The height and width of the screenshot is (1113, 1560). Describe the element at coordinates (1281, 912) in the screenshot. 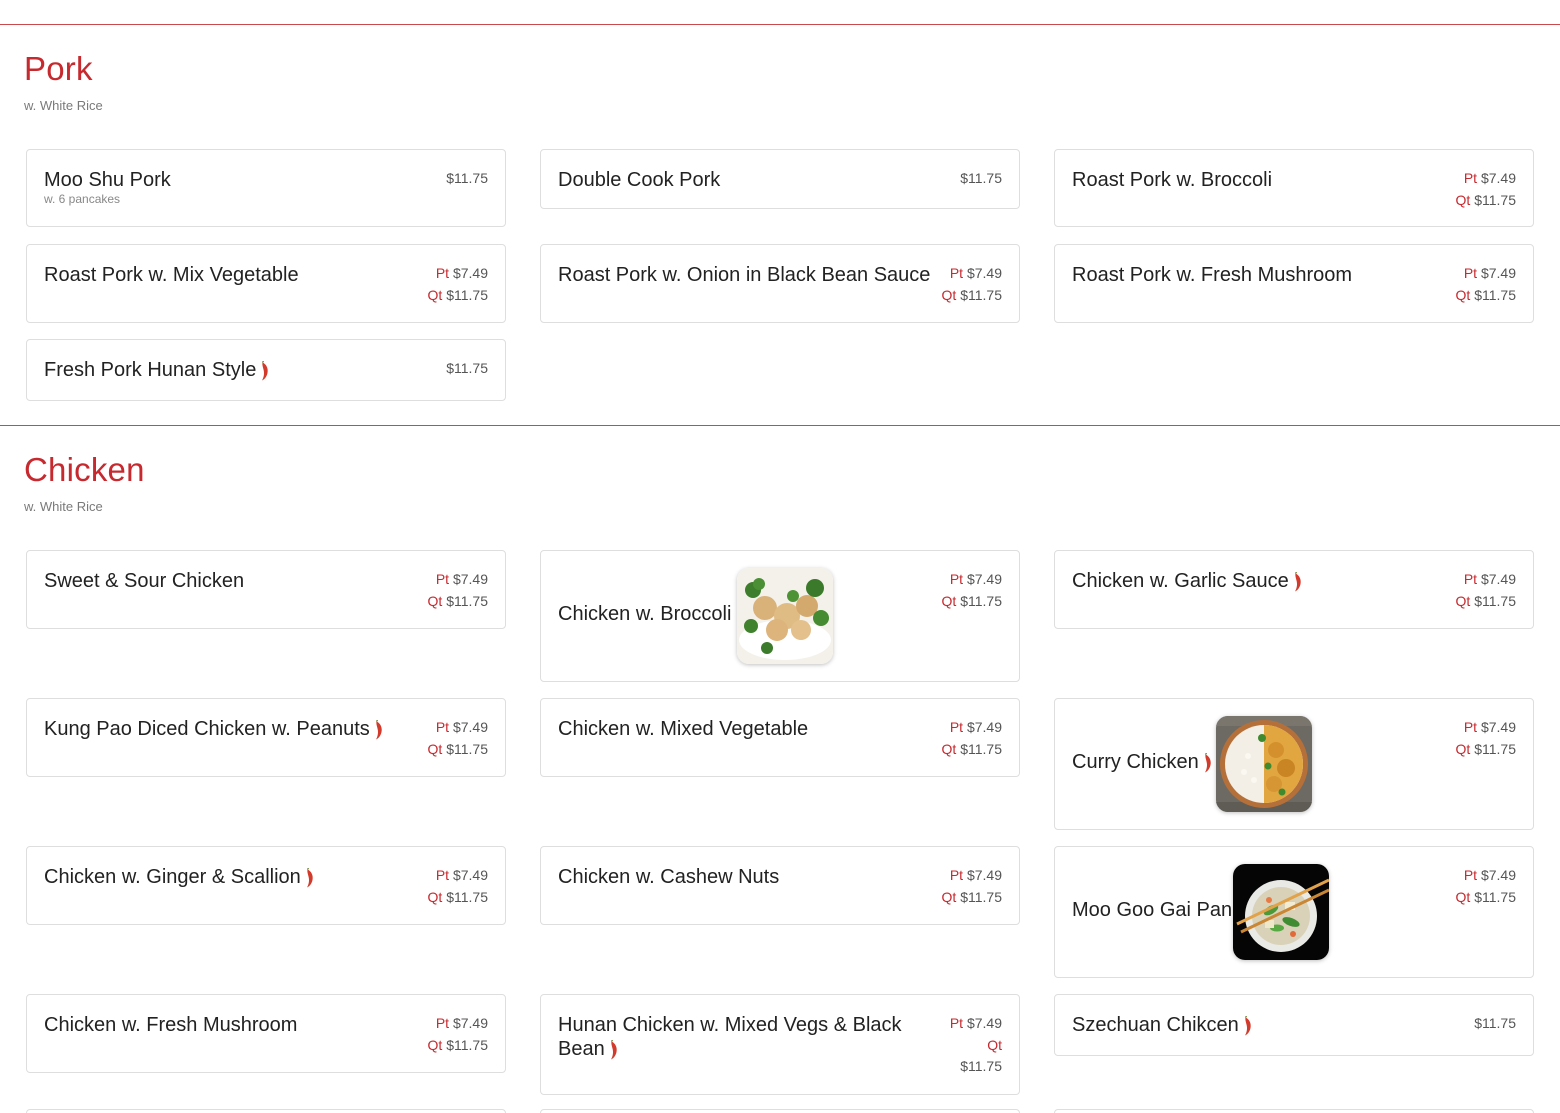

I see `moo-goo-gai-pan-photo` at that location.